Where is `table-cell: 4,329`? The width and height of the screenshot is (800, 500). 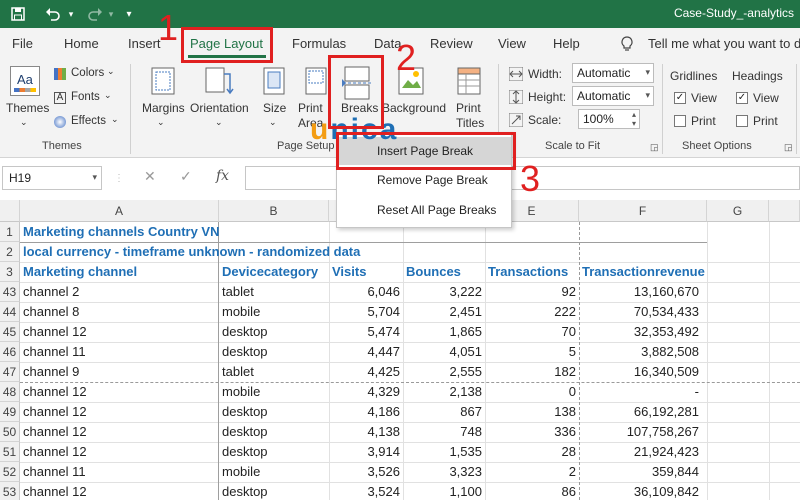 table-cell: 4,329 is located at coordinates (366, 392).